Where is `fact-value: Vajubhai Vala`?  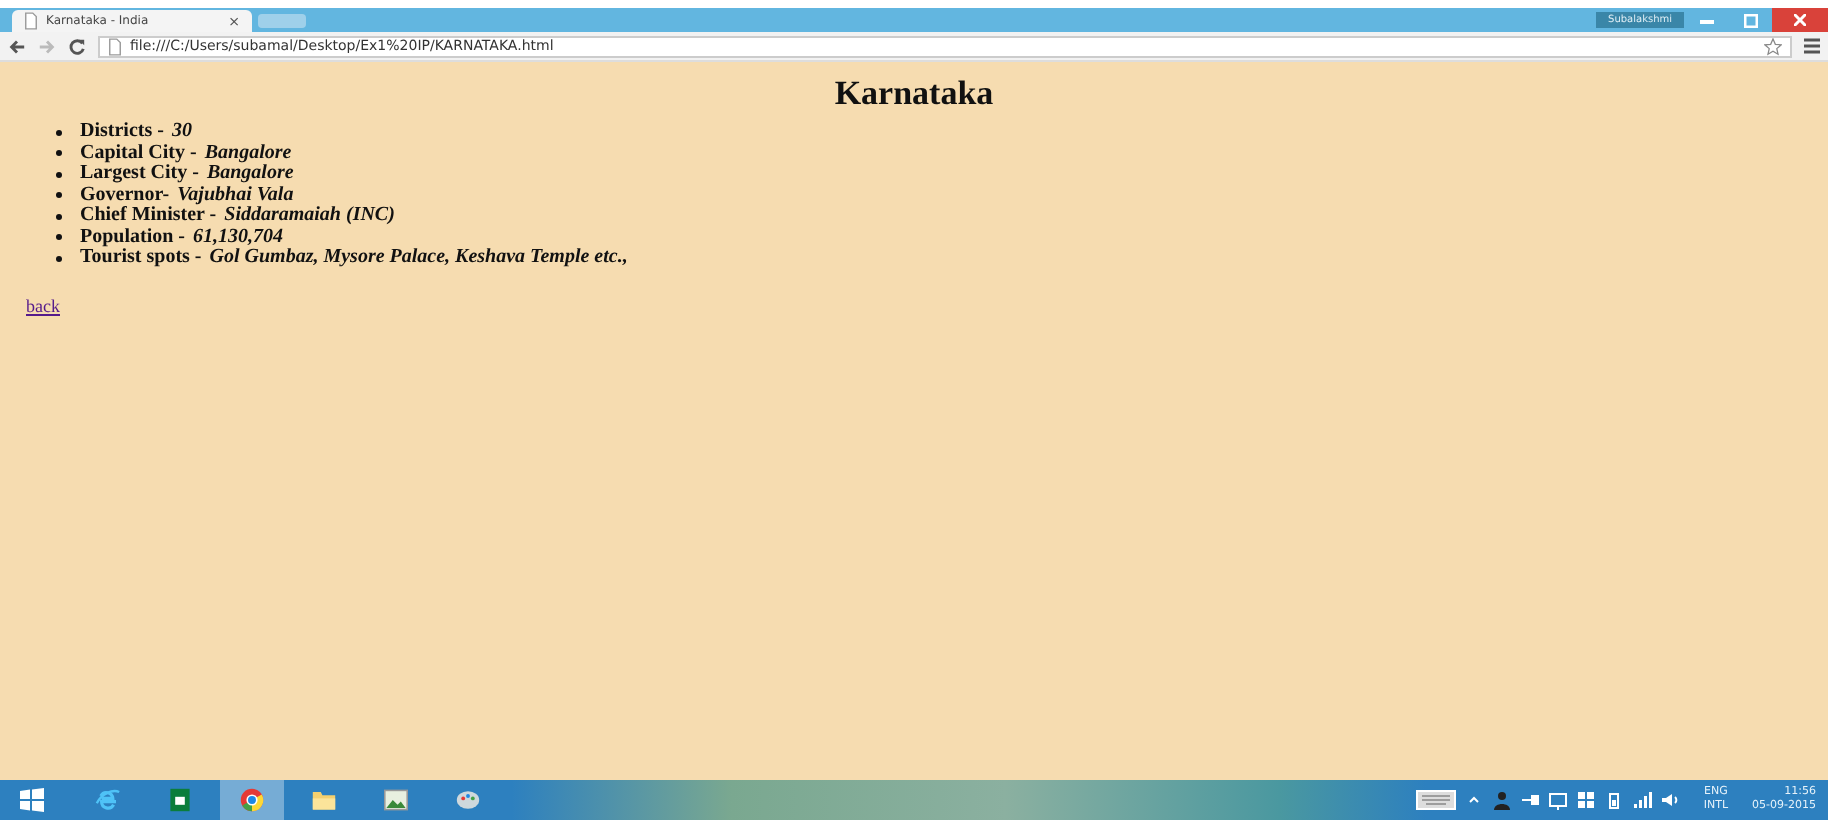
fact-value: Vajubhai Vala is located at coordinates (235, 195).